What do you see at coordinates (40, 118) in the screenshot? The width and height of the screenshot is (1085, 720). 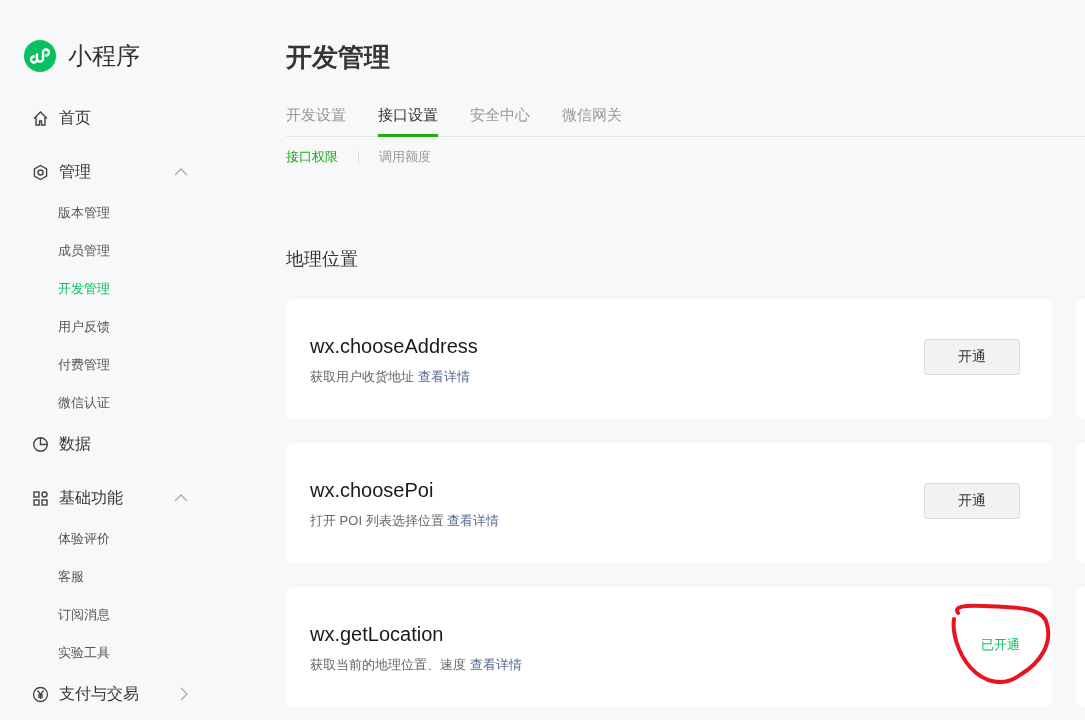 I see `home-icon` at bounding box center [40, 118].